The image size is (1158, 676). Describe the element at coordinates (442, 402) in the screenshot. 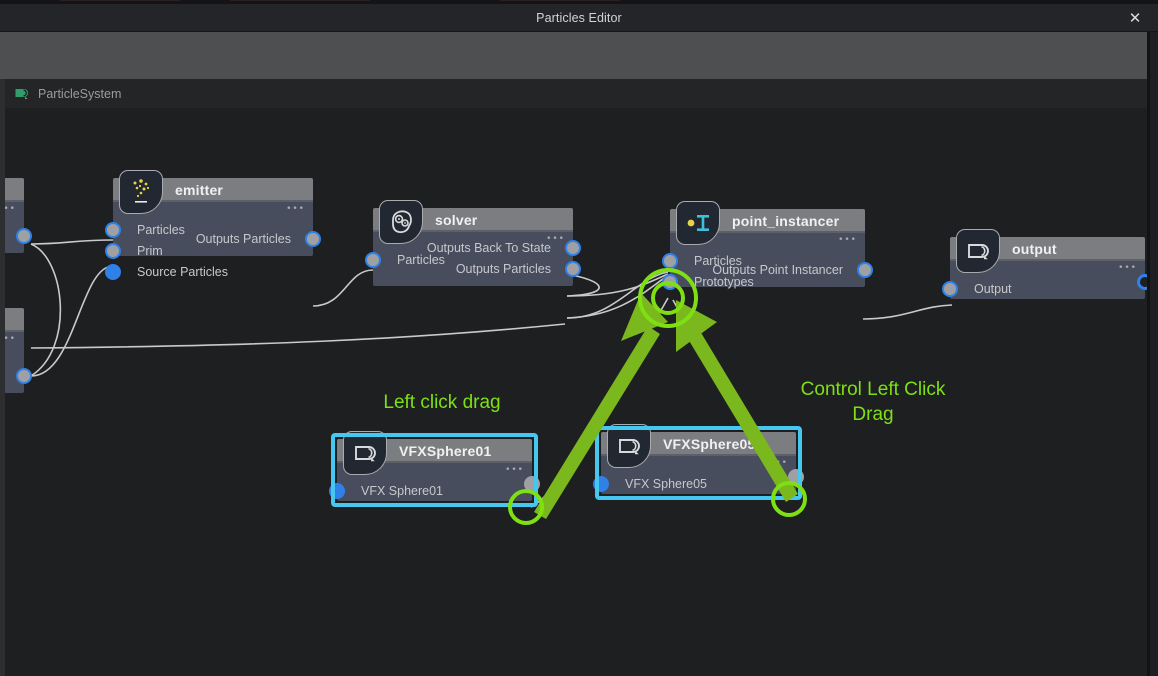

I see `left-click-drag-label: Left click drag` at that location.